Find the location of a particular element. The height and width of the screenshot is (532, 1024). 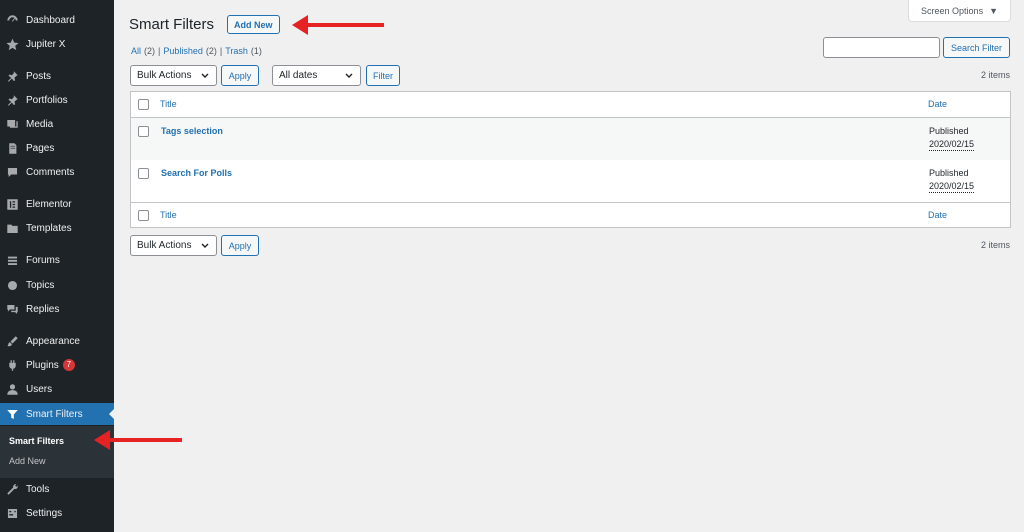

table-row: Tags selection Published 2020/02/15 is located at coordinates (570, 139).